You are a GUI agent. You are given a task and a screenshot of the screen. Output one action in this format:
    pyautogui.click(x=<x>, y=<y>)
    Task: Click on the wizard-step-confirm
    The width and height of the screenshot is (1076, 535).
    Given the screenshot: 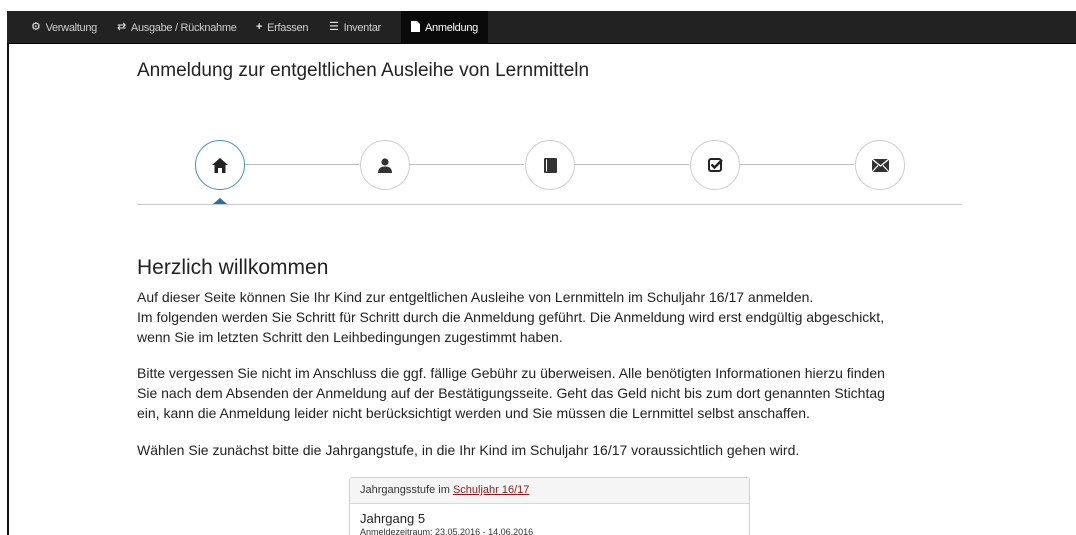 What is the action you would take?
    pyautogui.click(x=715, y=165)
    